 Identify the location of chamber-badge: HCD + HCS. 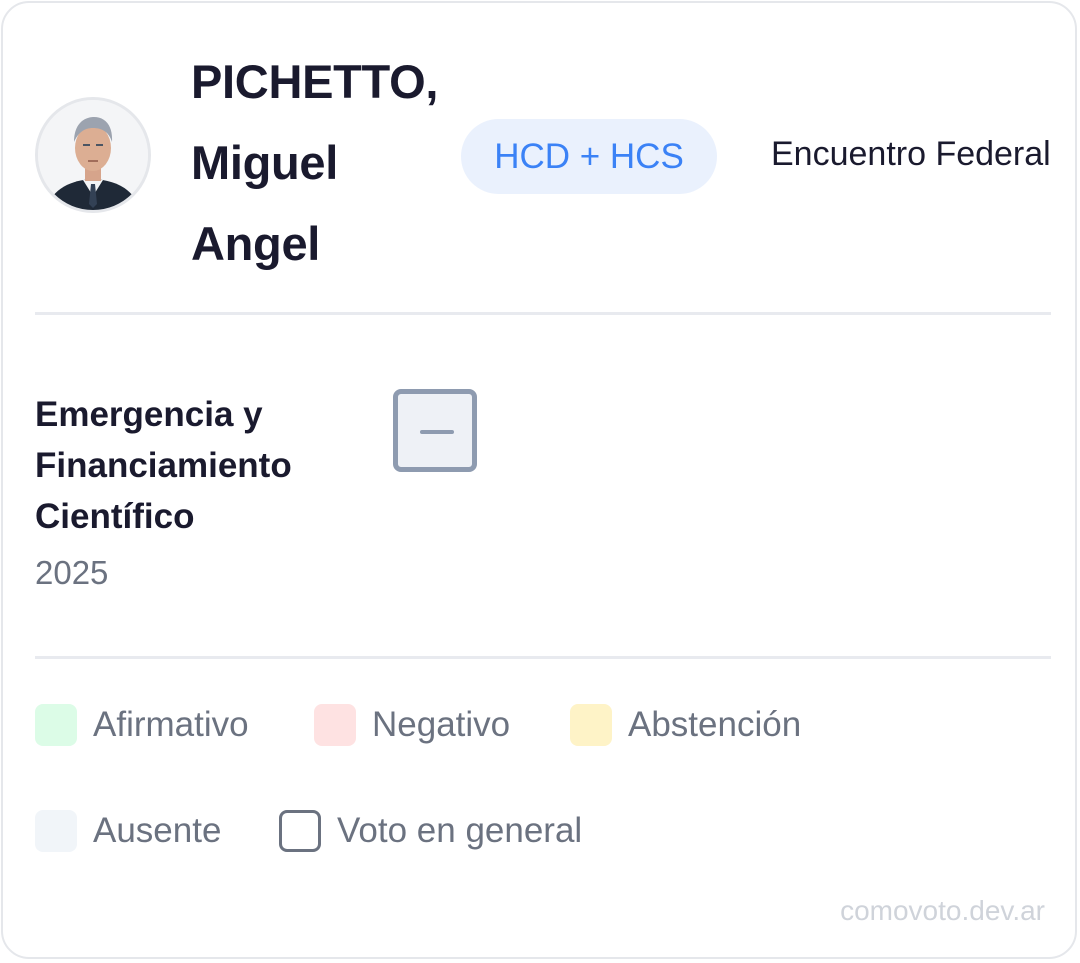
(589, 156).